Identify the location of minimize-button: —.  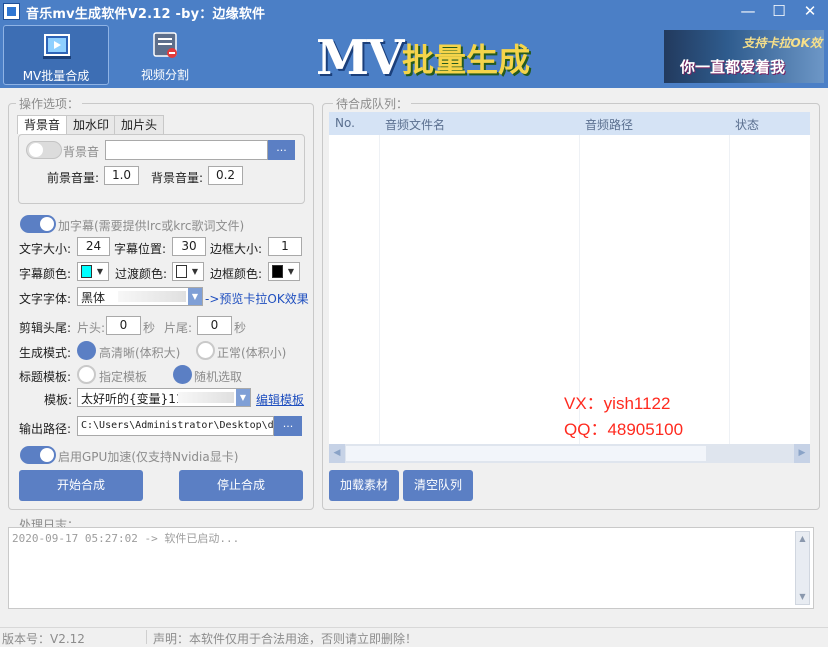
(748, 12).